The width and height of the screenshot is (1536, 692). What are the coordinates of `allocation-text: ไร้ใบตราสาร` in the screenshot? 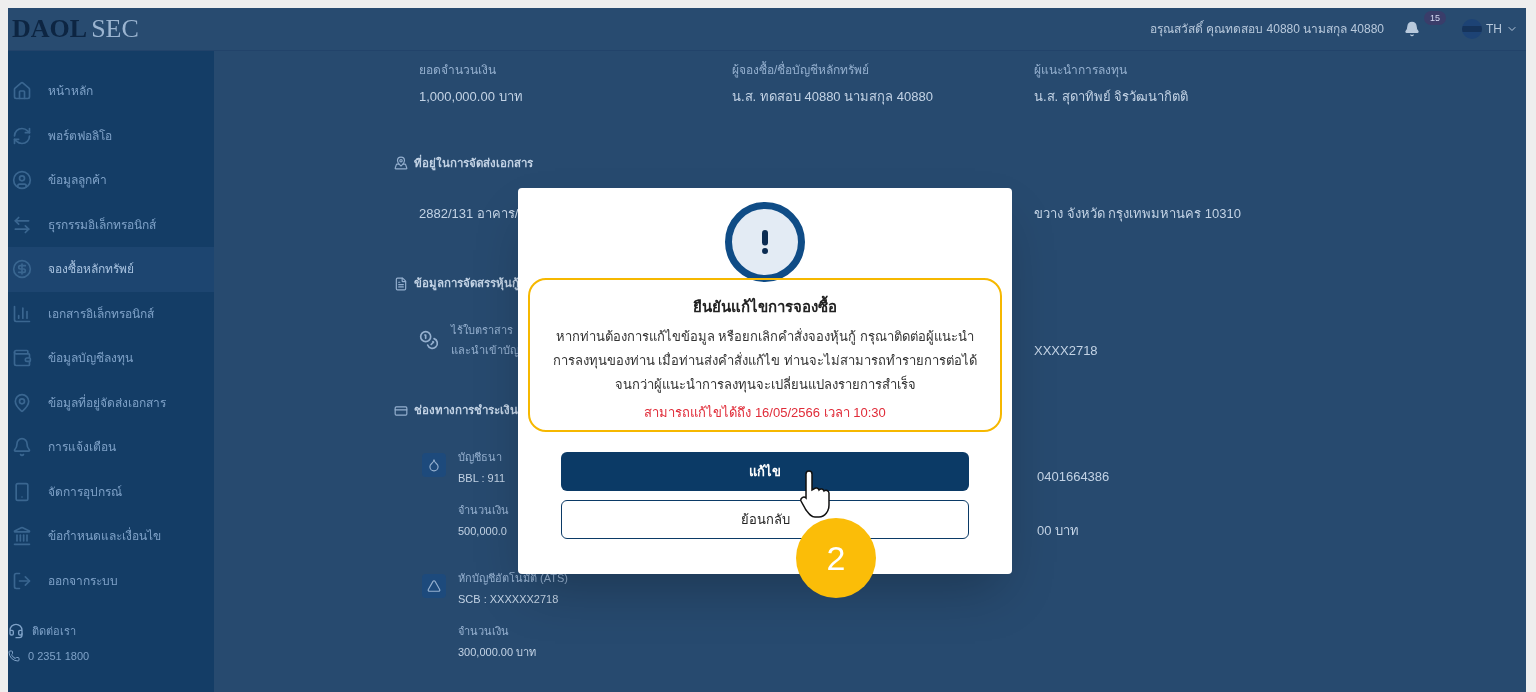 It's located at (482, 330).